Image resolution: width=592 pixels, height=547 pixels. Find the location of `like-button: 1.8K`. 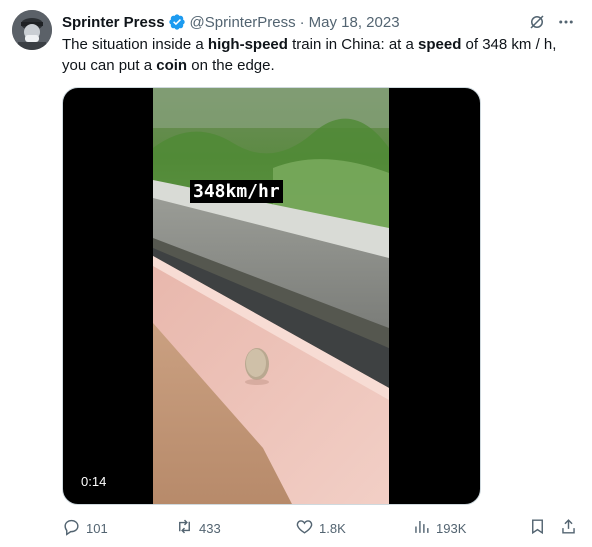

like-button: 1.8K is located at coordinates (320, 528).